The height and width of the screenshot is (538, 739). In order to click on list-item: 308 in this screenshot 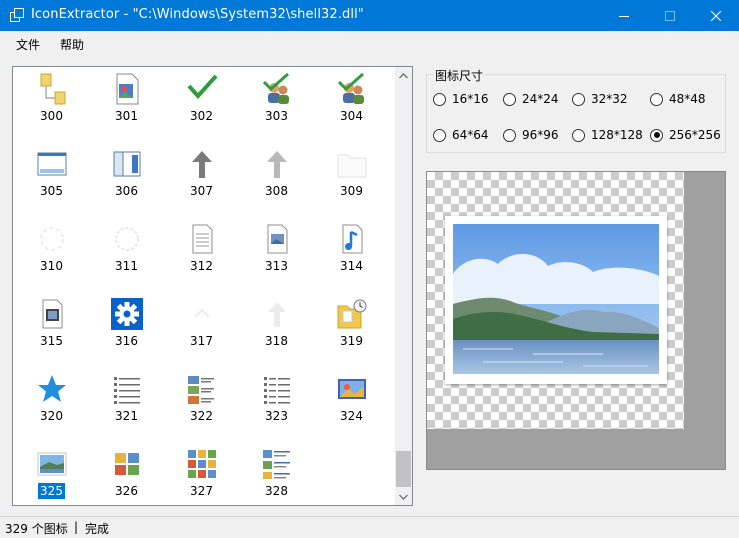, I will do `click(276, 179)`.